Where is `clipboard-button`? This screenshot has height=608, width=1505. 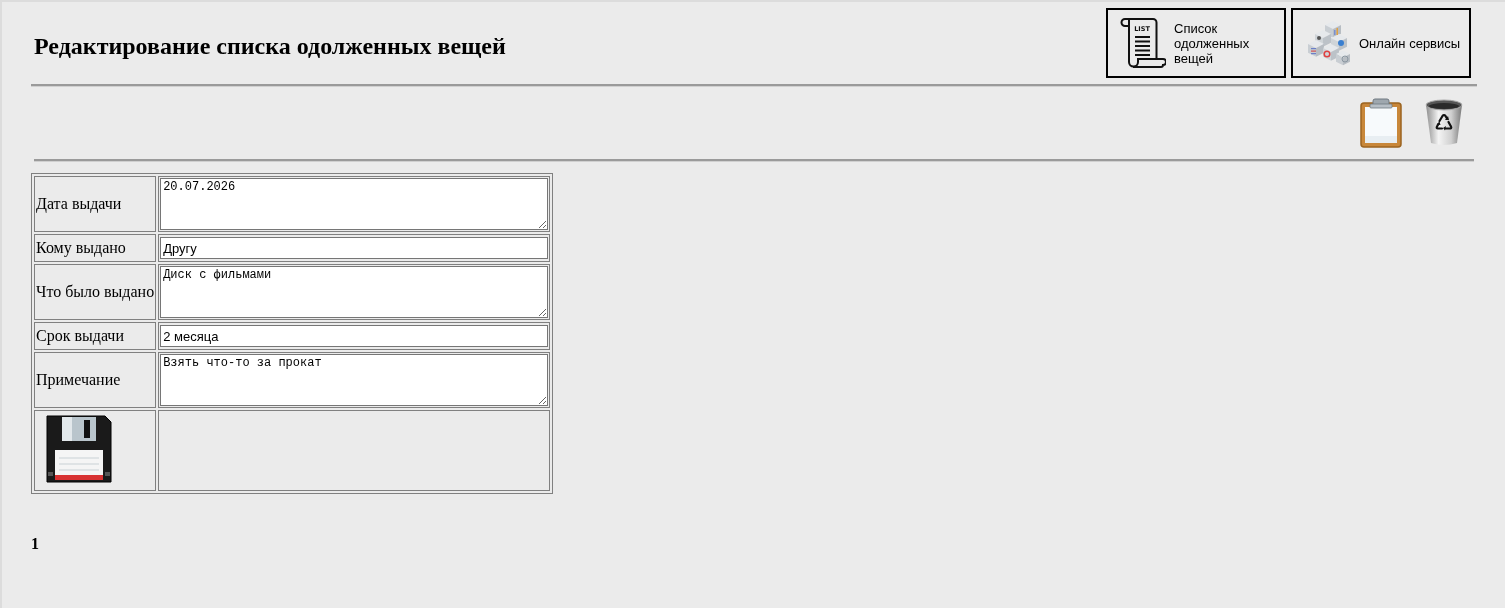 clipboard-button is located at coordinates (1381, 123).